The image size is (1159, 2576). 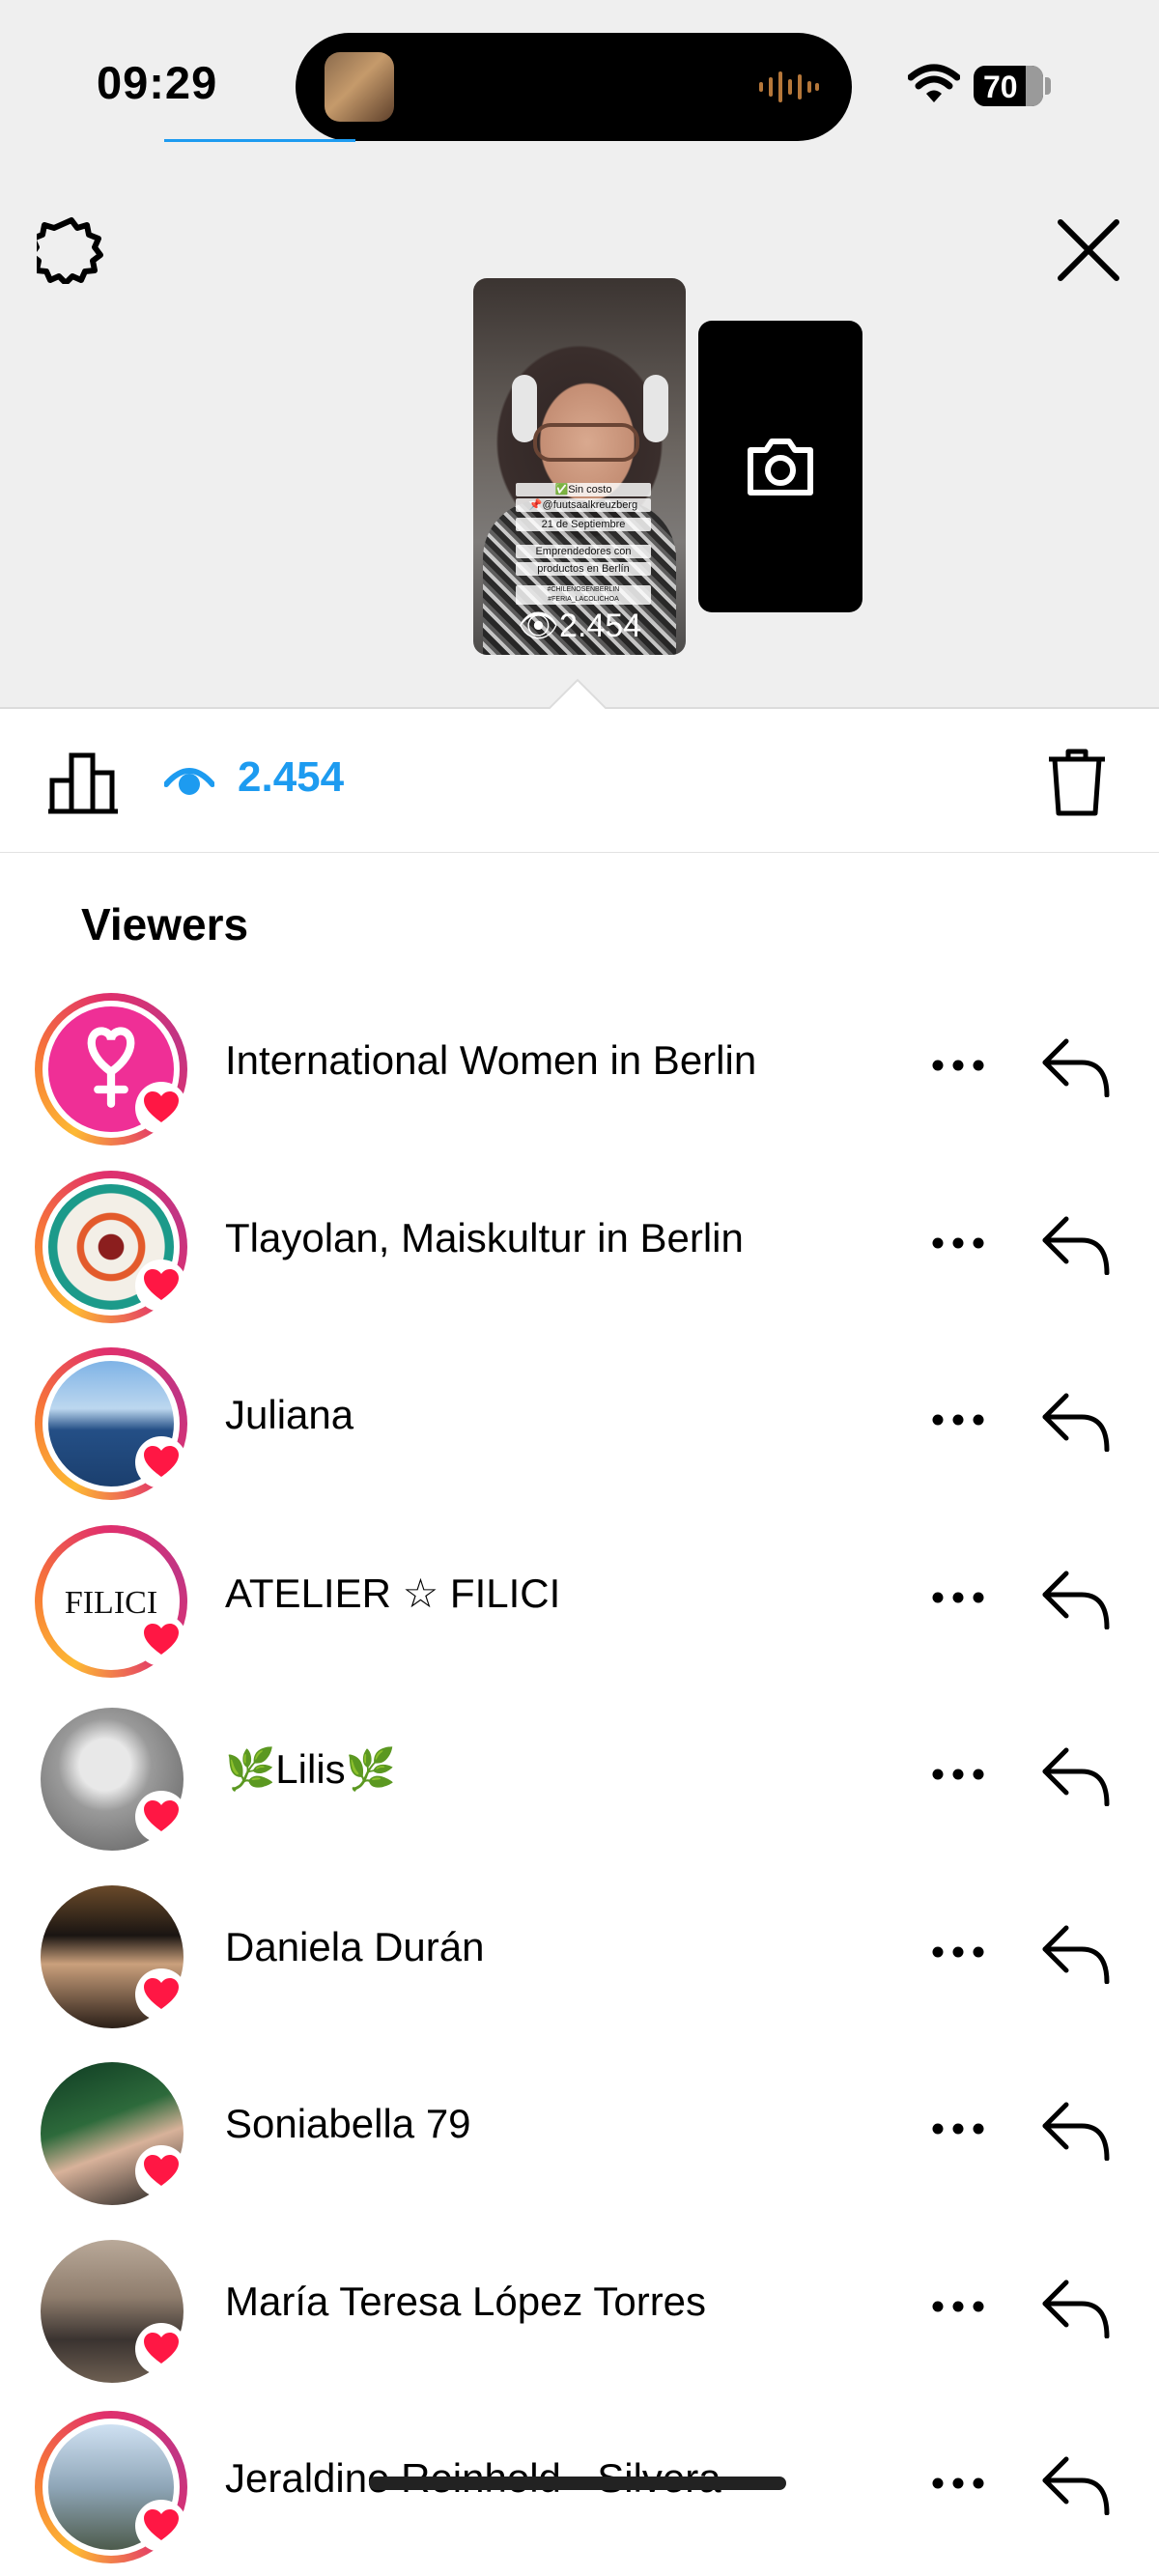 I want to click on viewer-row: María Teresa López Torres, so click(x=579, y=2310).